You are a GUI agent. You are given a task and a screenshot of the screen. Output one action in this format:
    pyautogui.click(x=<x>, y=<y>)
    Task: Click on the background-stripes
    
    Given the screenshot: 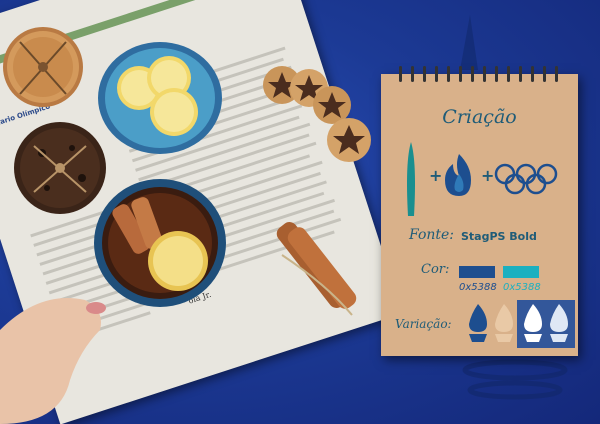 What is the action you would take?
    pyautogui.click(x=515, y=379)
    